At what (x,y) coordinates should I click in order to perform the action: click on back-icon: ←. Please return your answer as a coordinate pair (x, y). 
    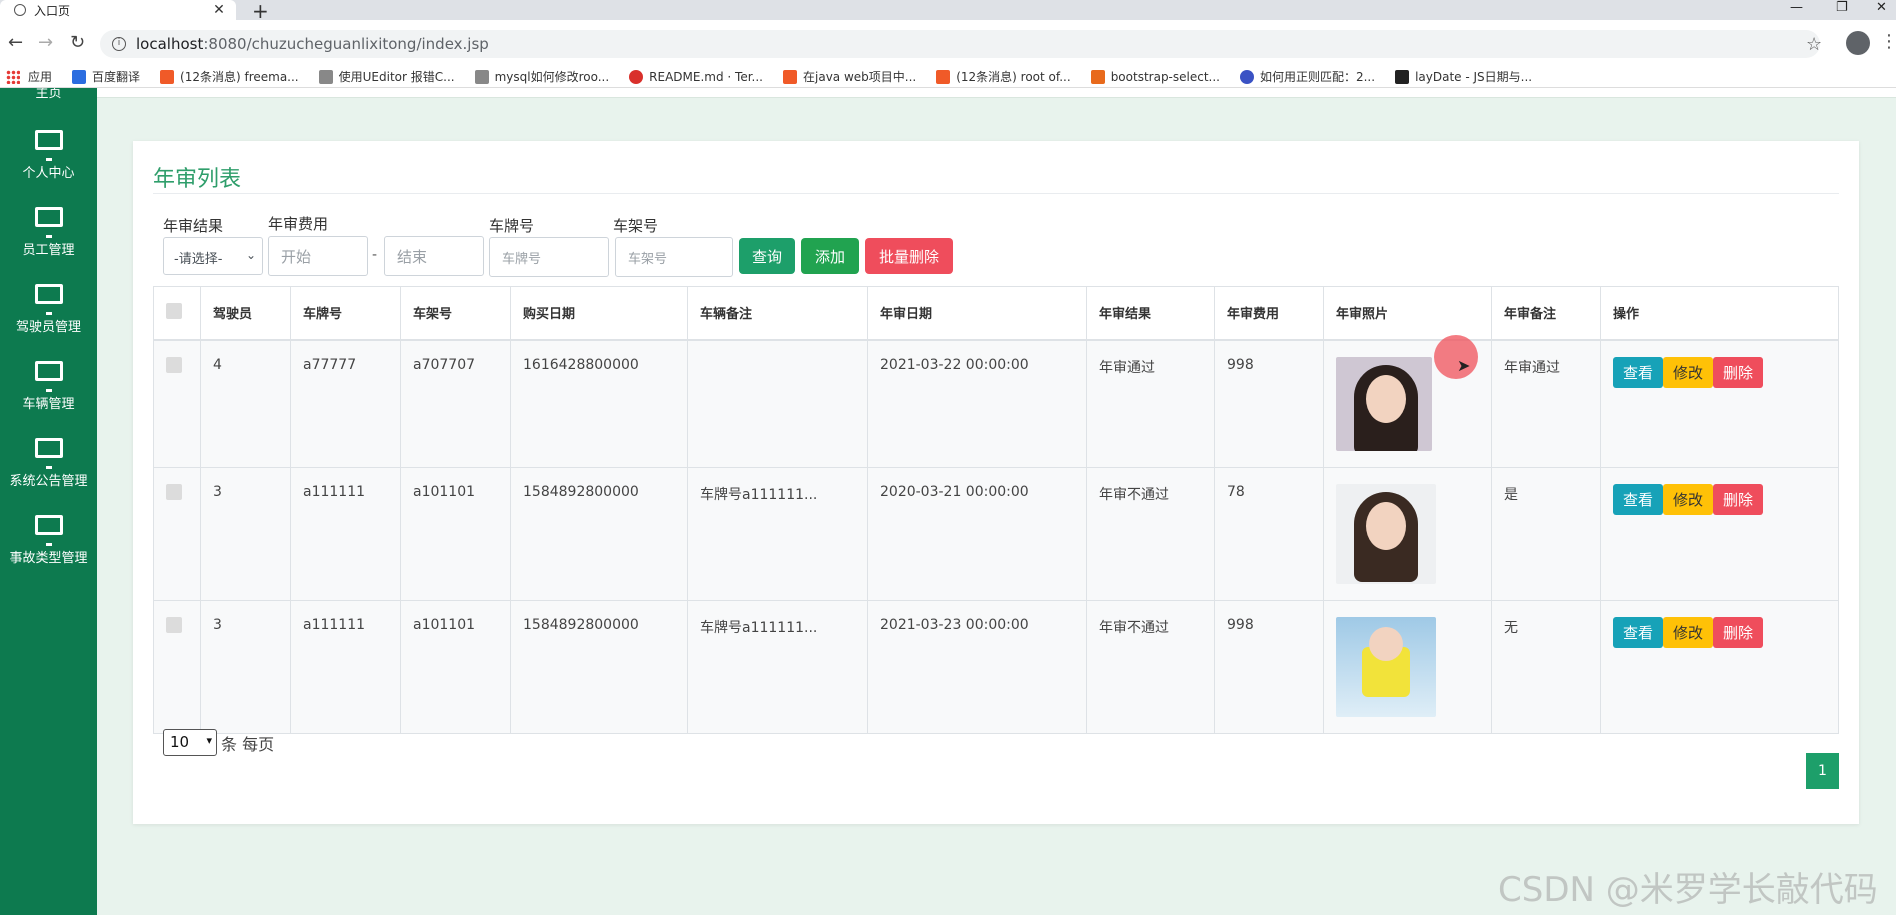
    Looking at the image, I should click on (15, 42).